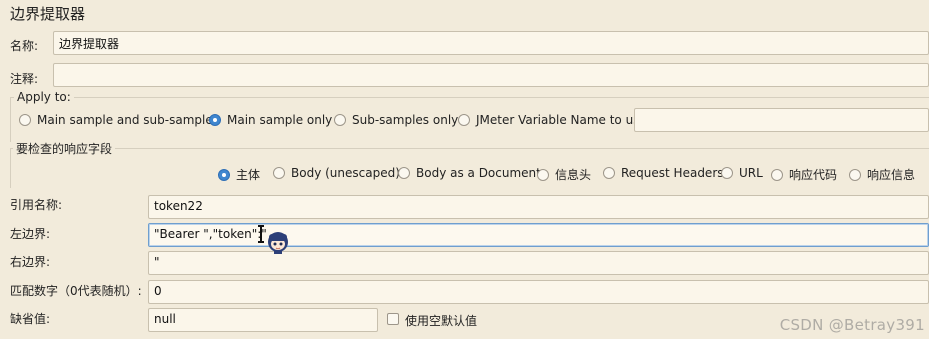 The height and width of the screenshot is (339, 929). I want to click on radio-response-message: 响应信息, so click(882, 174).